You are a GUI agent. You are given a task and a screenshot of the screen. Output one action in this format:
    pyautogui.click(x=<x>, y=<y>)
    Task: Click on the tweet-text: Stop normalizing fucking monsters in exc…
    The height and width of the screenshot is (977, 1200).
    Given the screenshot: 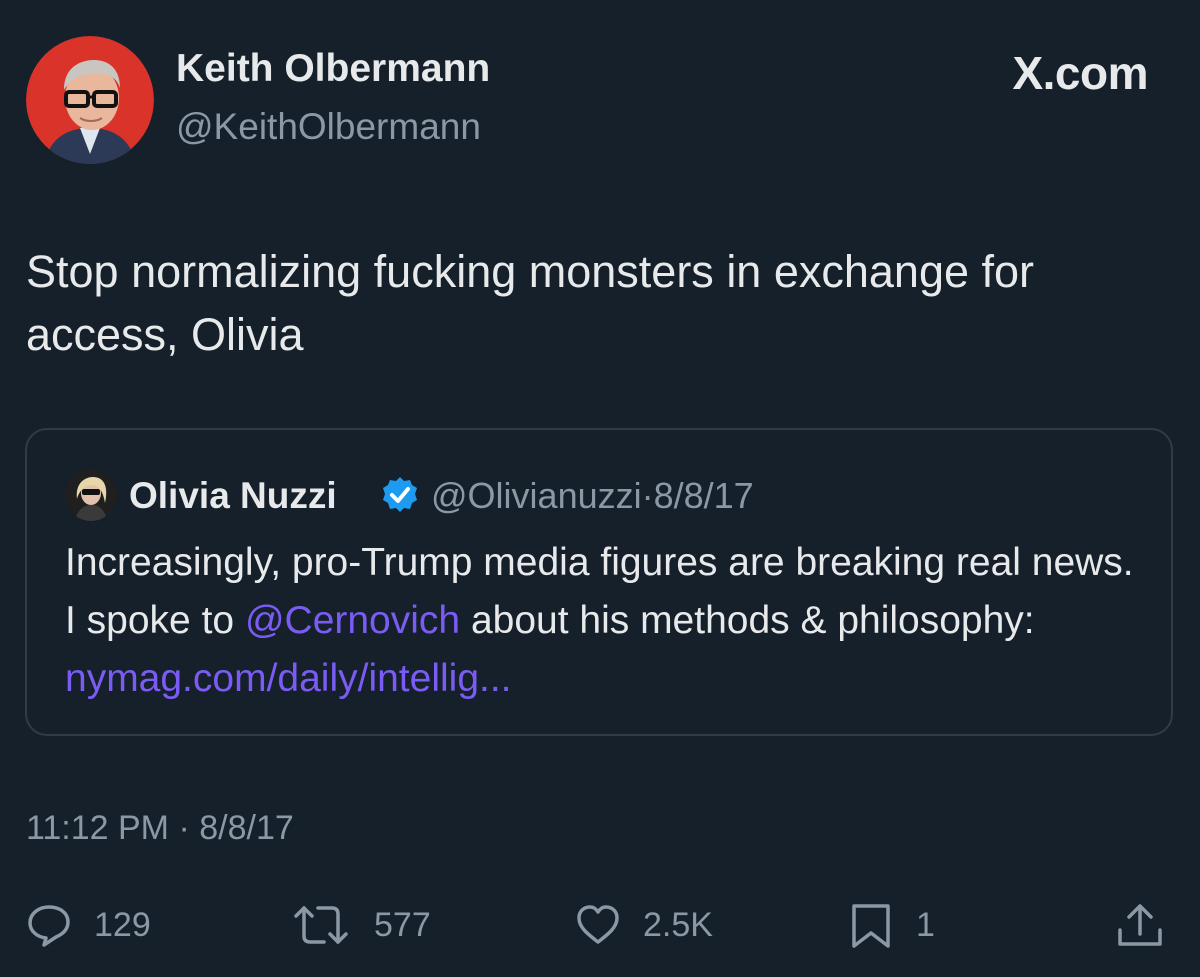 What is the action you would take?
    pyautogui.click(x=601, y=303)
    